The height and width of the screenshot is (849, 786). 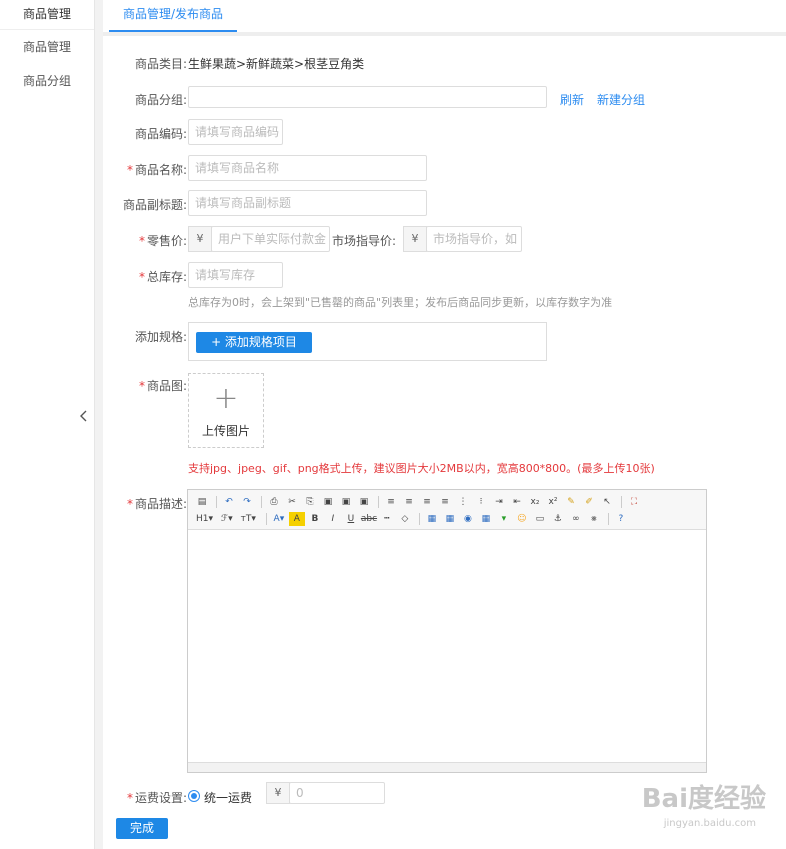 I want to click on unlink-icon: ⨳, so click(x=594, y=519).